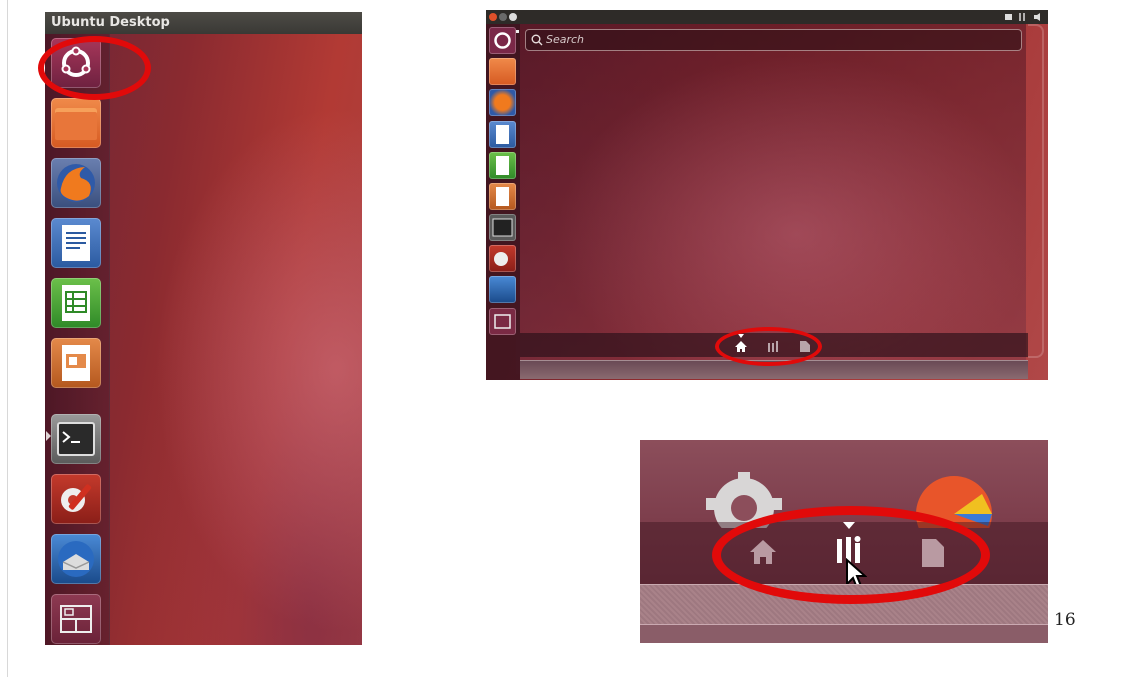  I want to click on dash-frame-edge, so click(1036, 191).